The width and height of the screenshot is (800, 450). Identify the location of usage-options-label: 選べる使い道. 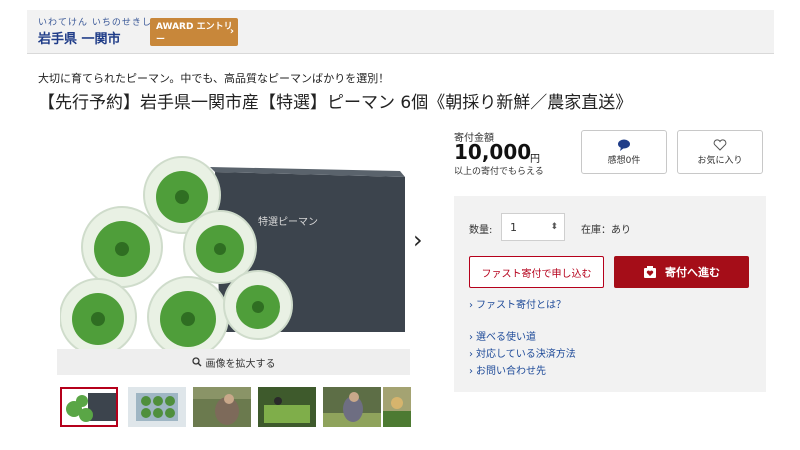
(506, 337).